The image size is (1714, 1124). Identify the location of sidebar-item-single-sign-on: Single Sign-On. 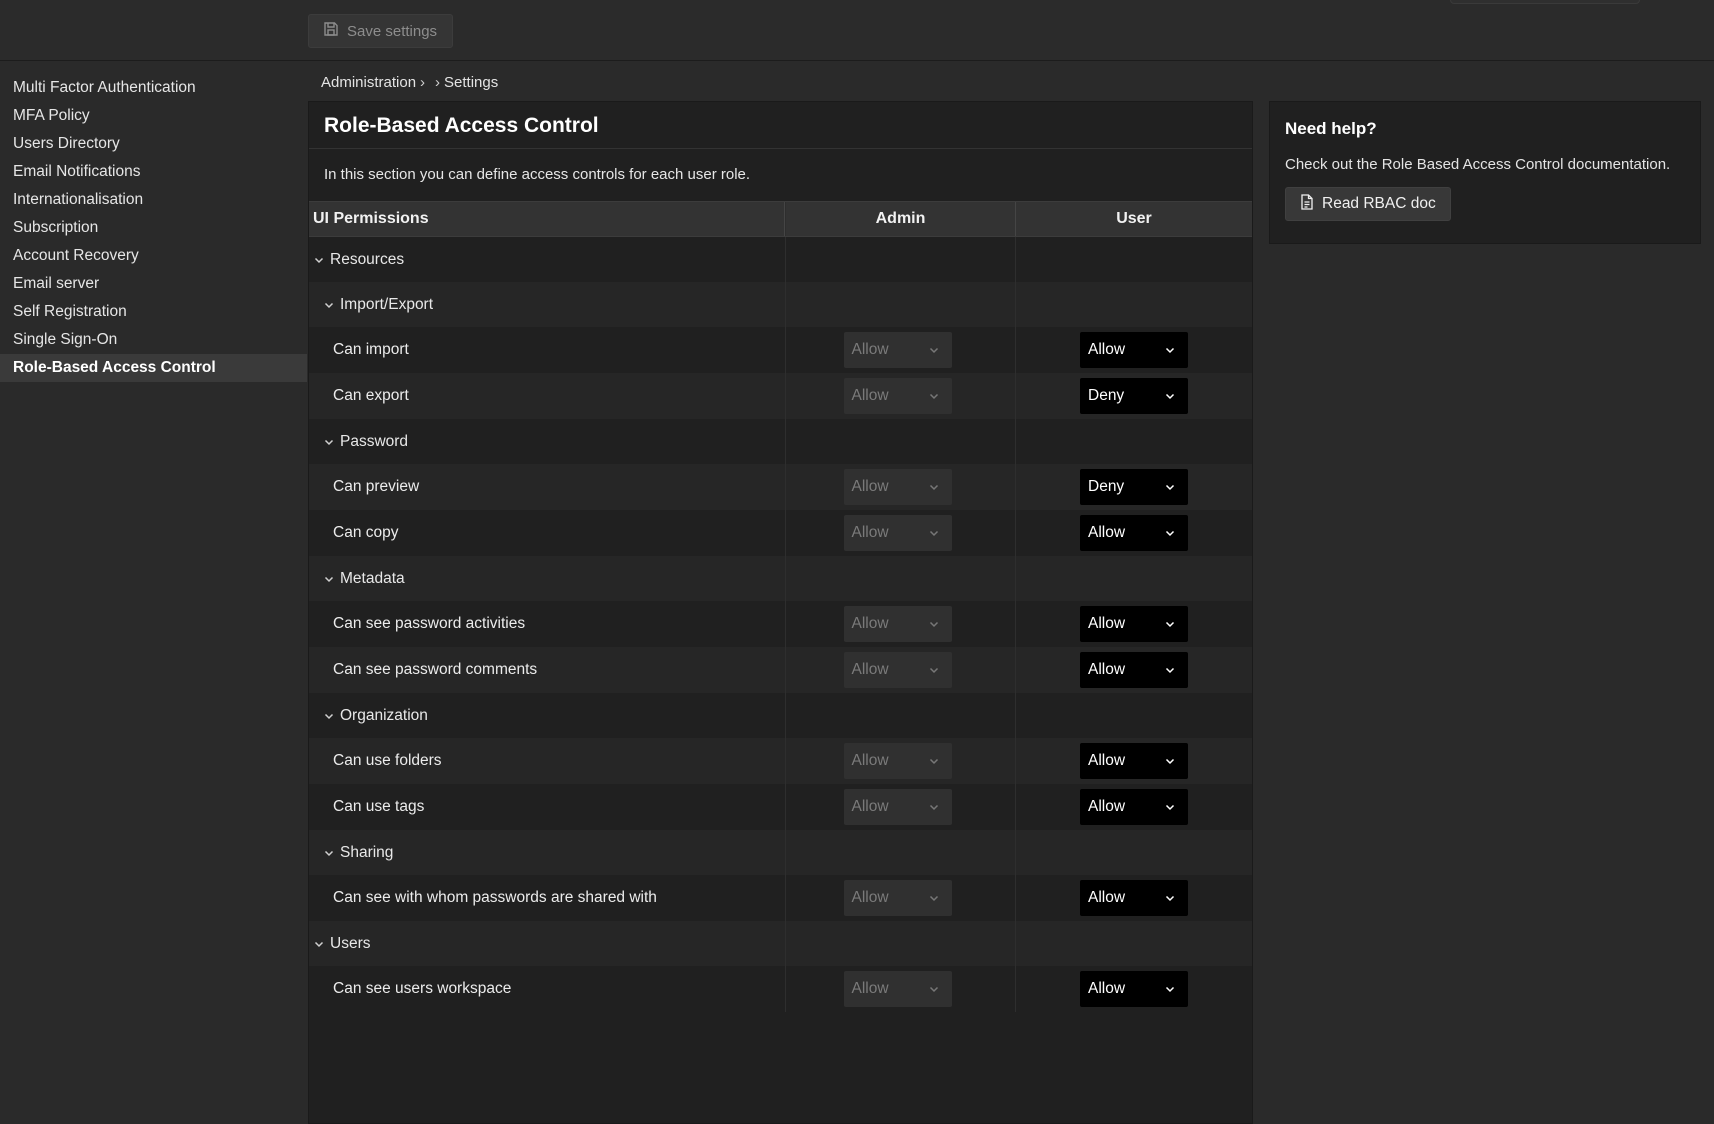
(153, 340).